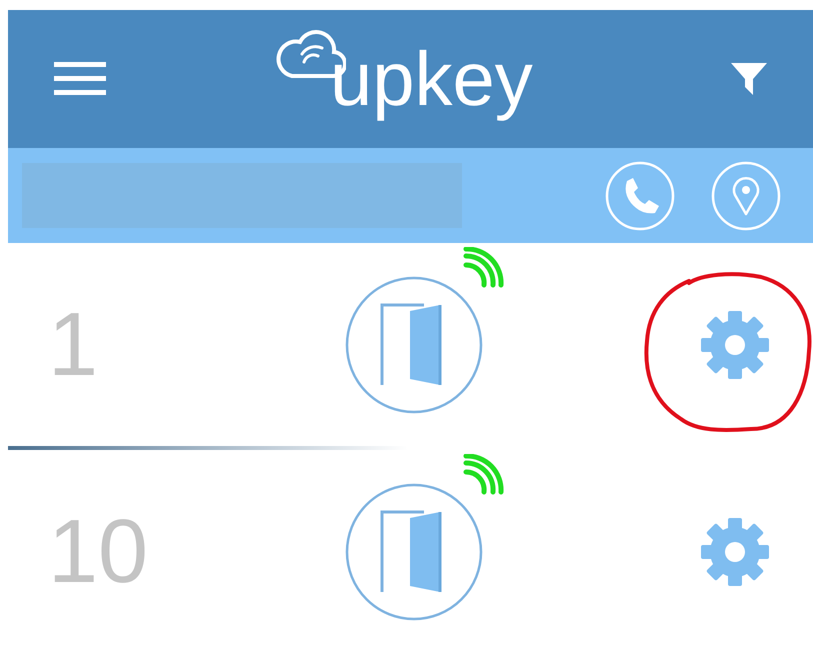 The image size is (813, 650). Describe the element at coordinates (98, 551) in the screenshot. I see `door-number: 10` at that location.